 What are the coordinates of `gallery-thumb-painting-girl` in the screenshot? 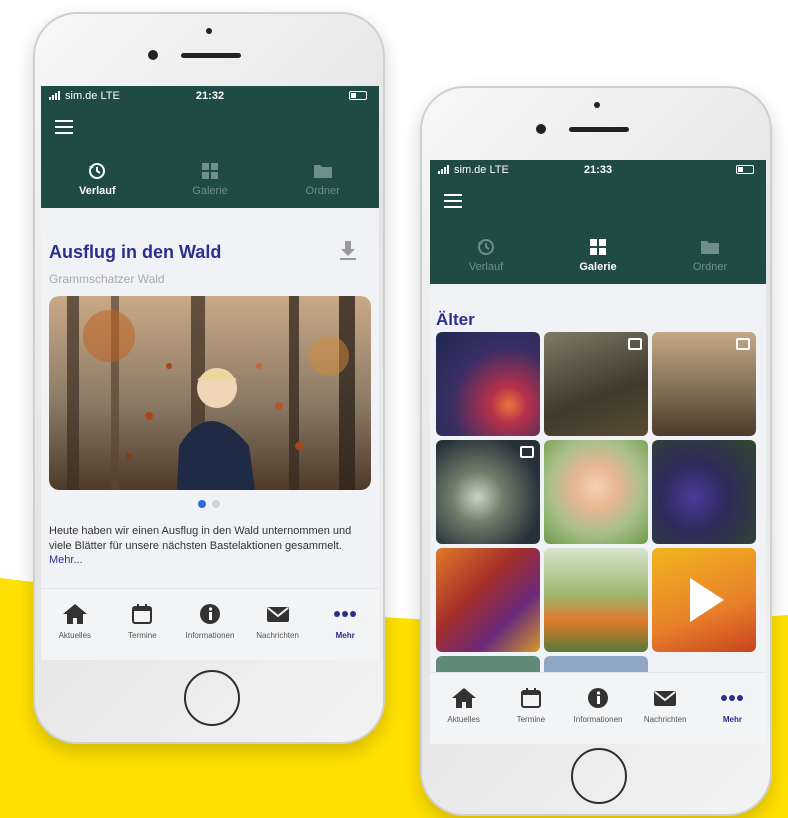 It's located at (596, 492).